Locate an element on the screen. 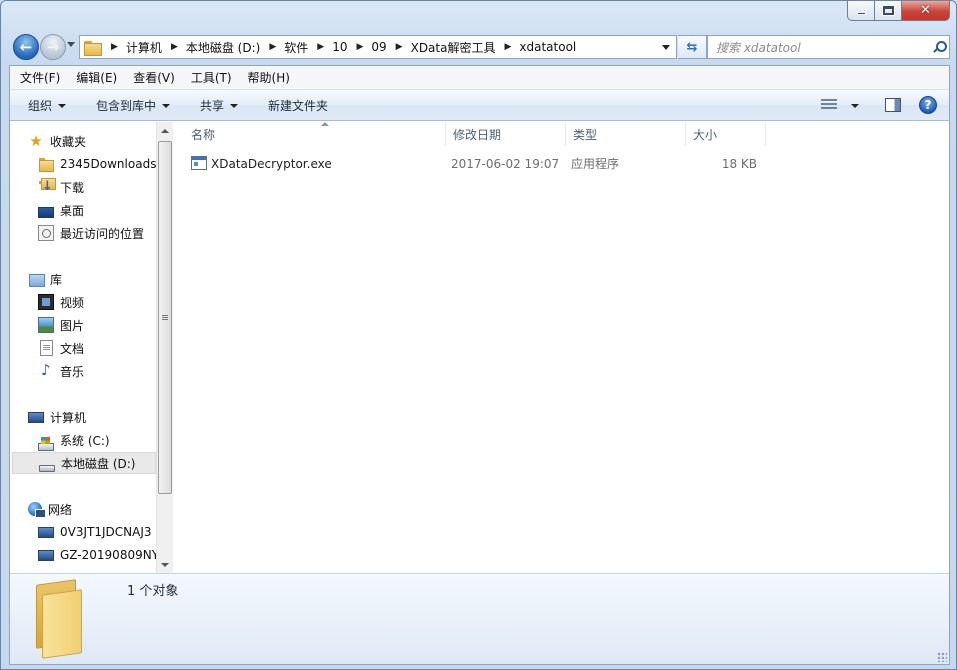 This screenshot has width=957, height=670. menu-tools: 工具(T) is located at coordinates (211, 78).